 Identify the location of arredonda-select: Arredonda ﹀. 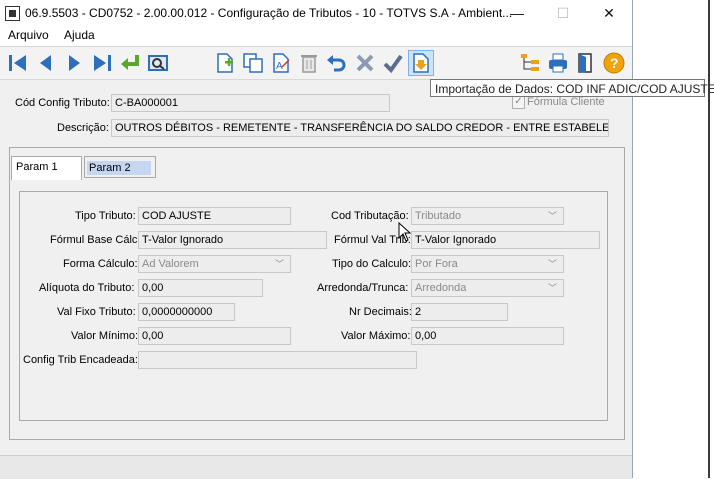
(487, 288).